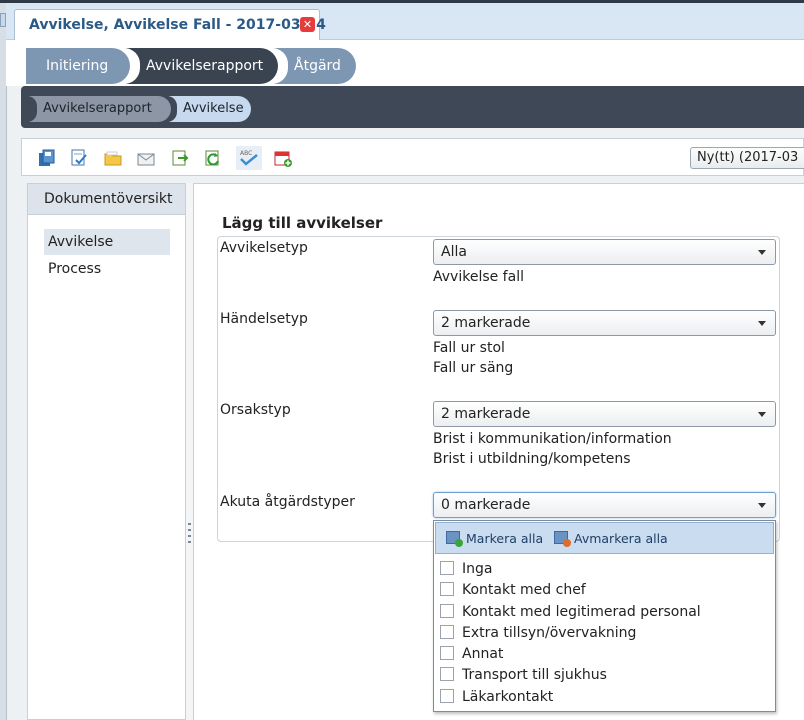 The image size is (804, 720). I want to click on orsakstyp-dropdown: 2 markerade, so click(604, 414).